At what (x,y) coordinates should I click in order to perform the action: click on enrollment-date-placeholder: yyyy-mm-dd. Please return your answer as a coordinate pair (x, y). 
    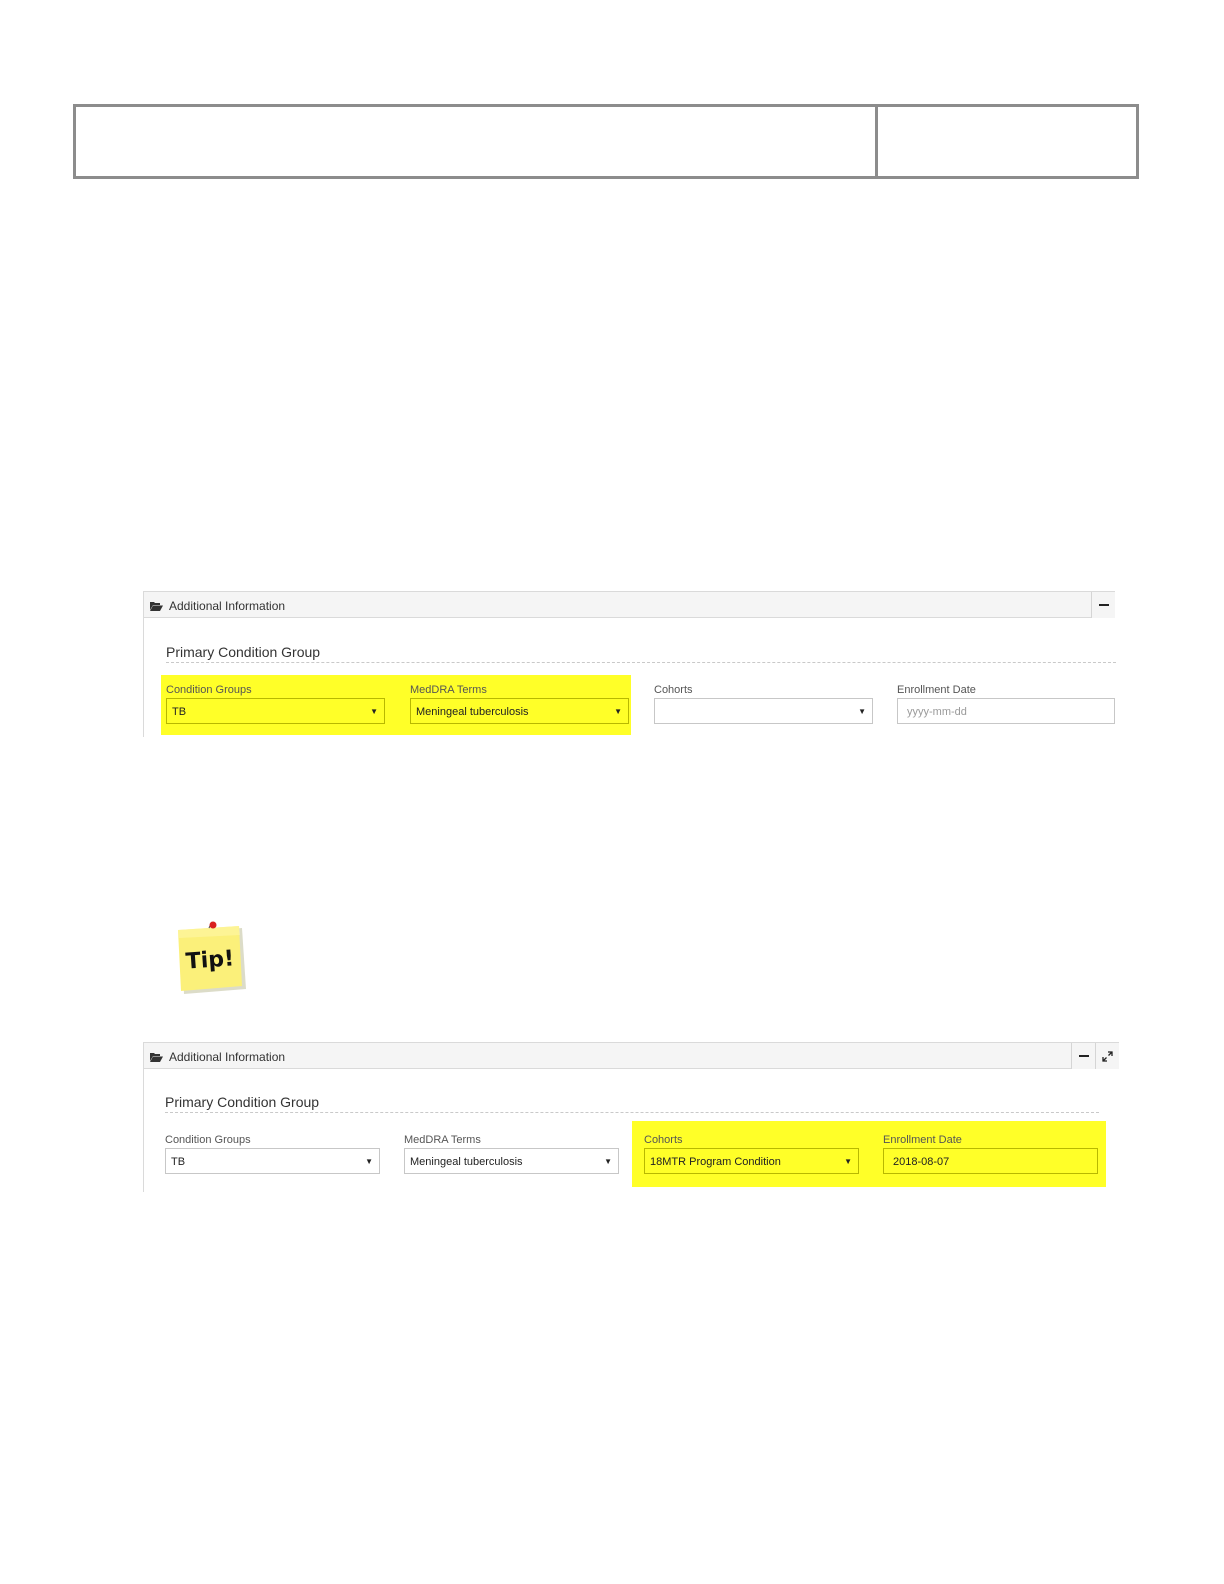
    Looking at the image, I should click on (937, 712).